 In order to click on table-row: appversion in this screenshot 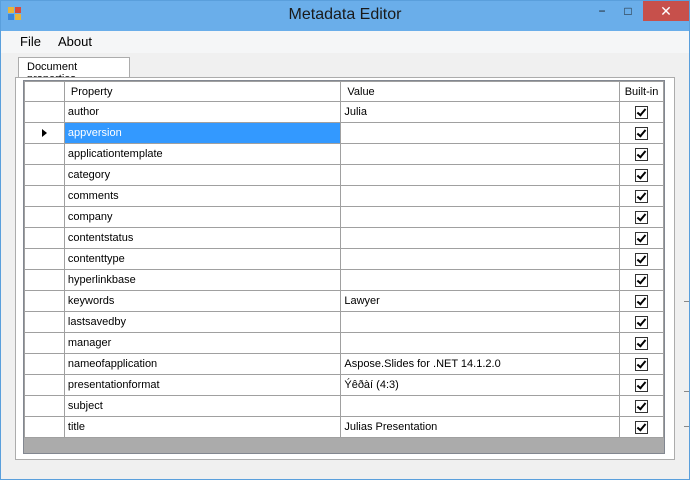, I will do `click(344, 133)`.